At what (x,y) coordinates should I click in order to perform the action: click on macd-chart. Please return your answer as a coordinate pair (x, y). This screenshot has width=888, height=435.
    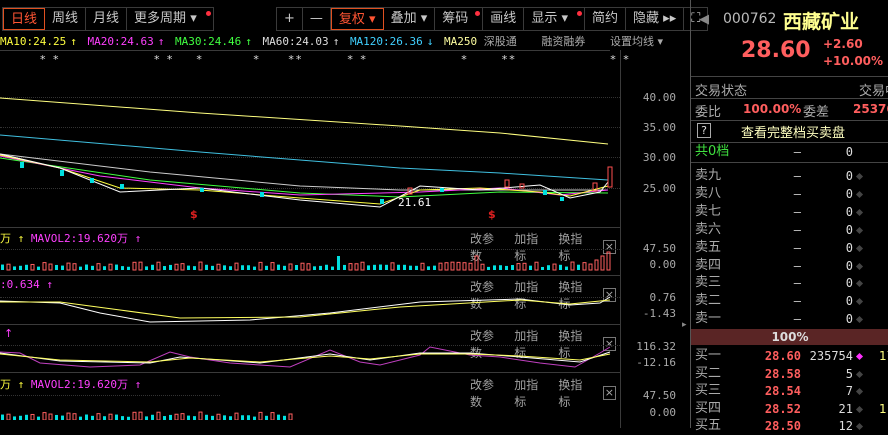
    Looking at the image, I should click on (305, 309).